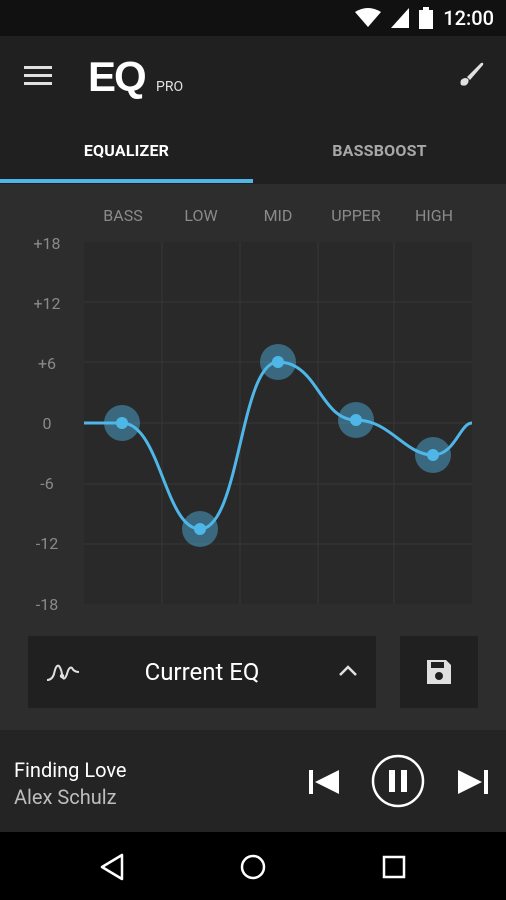 Image resolution: width=506 pixels, height=900 pixels. What do you see at coordinates (70, 770) in the screenshot?
I see `song-title: Finding Love` at bounding box center [70, 770].